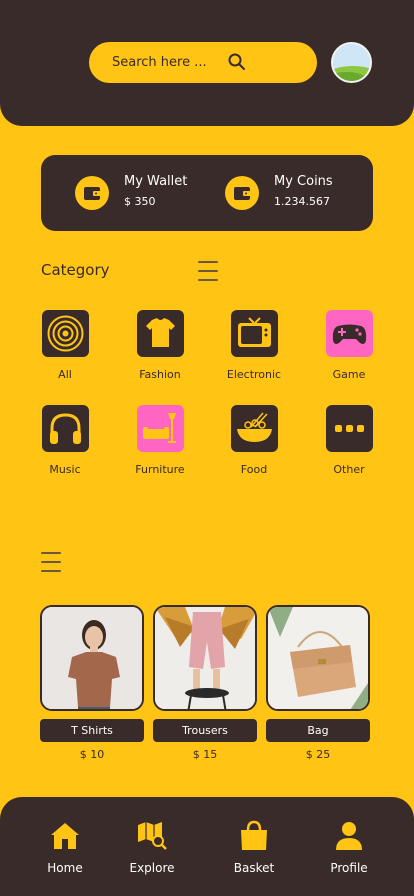 Image resolution: width=414 pixels, height=896 pixels. What do you see at coordinates (349, 333) in the screenshot?
I see `gamepad-icon` at bounding box center [349, 333].